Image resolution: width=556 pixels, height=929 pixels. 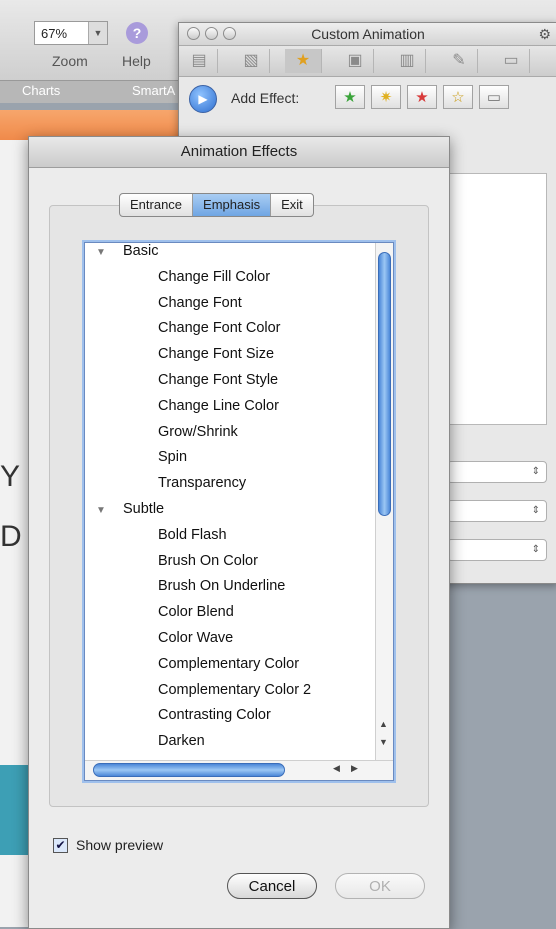 I want to click on picture-icon: ▧, so click(x=251, y=61).